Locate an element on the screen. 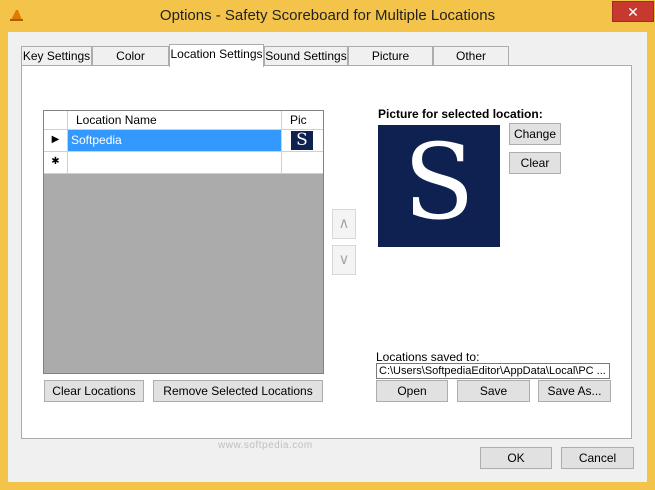 The image size is (655, 490). location-thumbnail: S is located at coordinates (302, 140).